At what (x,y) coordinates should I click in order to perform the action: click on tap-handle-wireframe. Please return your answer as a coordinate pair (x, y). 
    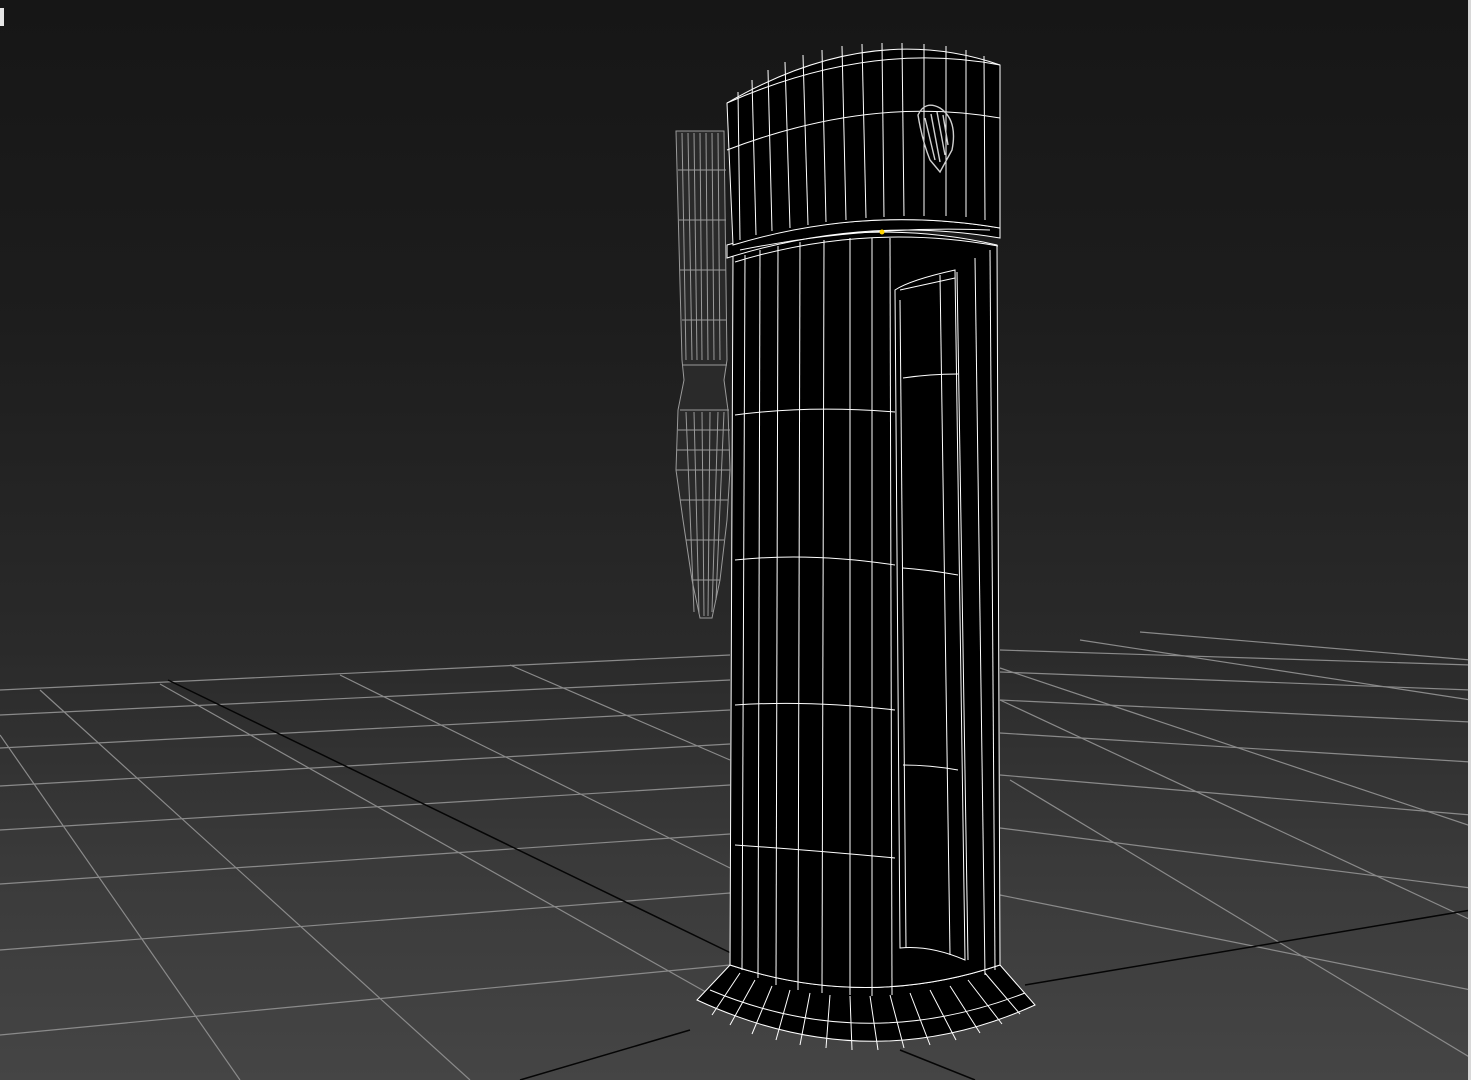
    Looking at the image, I should click on (703, 374).